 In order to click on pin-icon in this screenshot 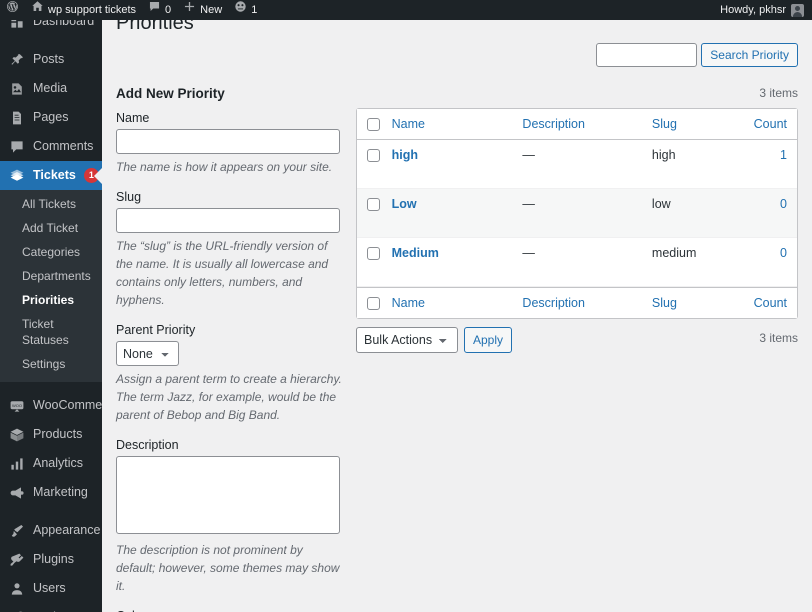, I will do `click(17, 60)`.